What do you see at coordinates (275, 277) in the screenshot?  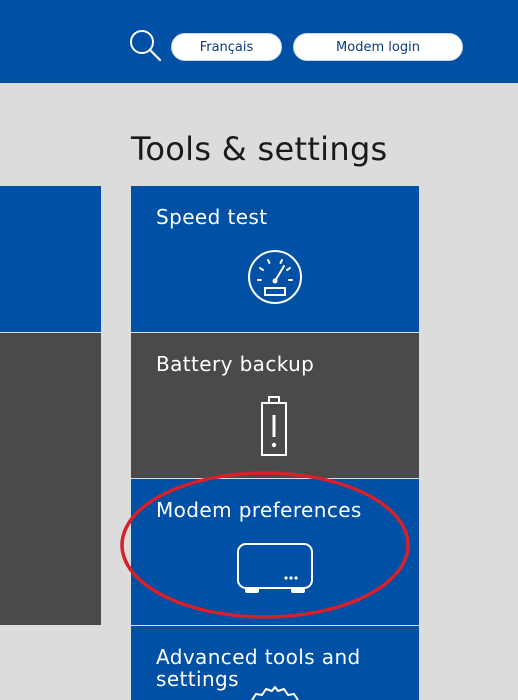 I see `speedometer-icon` at bounding box center [275, 277].